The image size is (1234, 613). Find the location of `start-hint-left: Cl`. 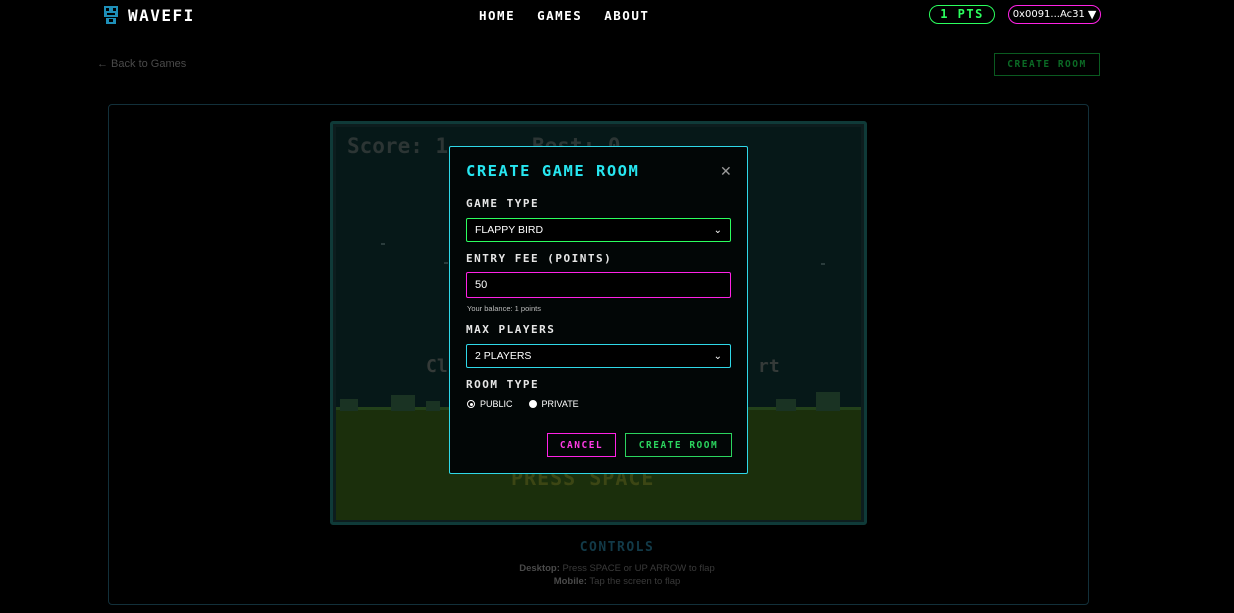

start-hint-left: Cl is located at coordinates (437, 366).